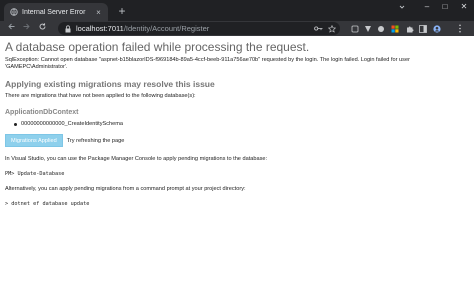  I want to click on url-text: localhost:7011/Identity/Account/Register, so click(142, 28).